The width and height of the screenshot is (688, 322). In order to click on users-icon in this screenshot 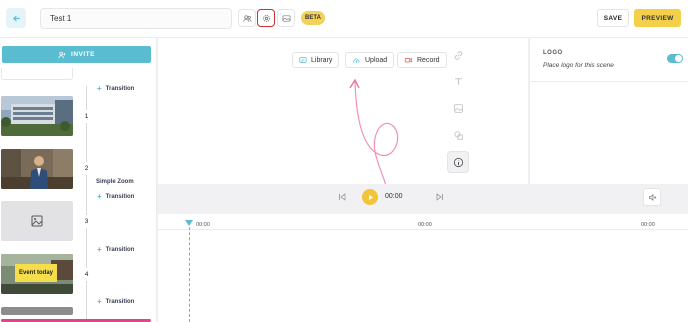, I will do `click(246, 18)`.